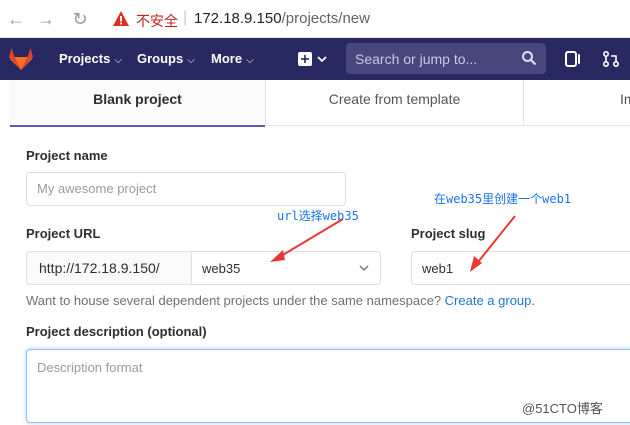 This screenshot has width=630, height=425. I want to click on project-slug-label: Project slug, so click(448, 233).